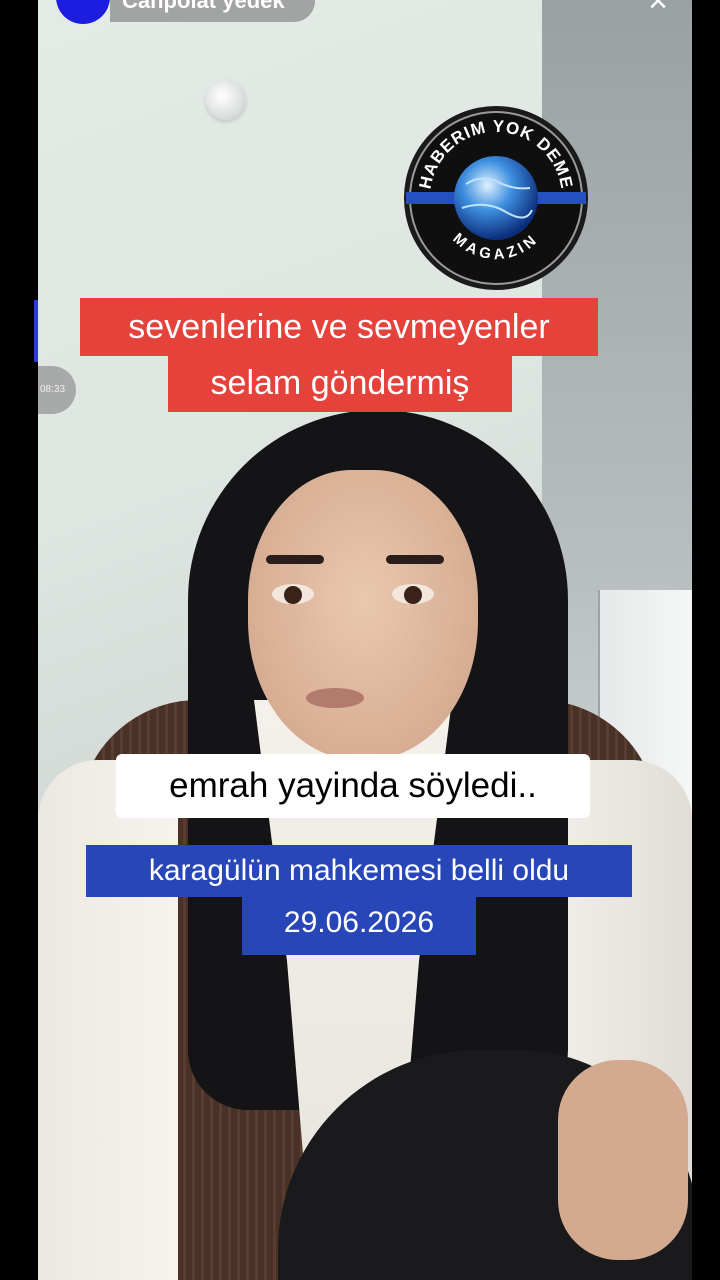  I want to click on ceiling-light, so click(226, 100).